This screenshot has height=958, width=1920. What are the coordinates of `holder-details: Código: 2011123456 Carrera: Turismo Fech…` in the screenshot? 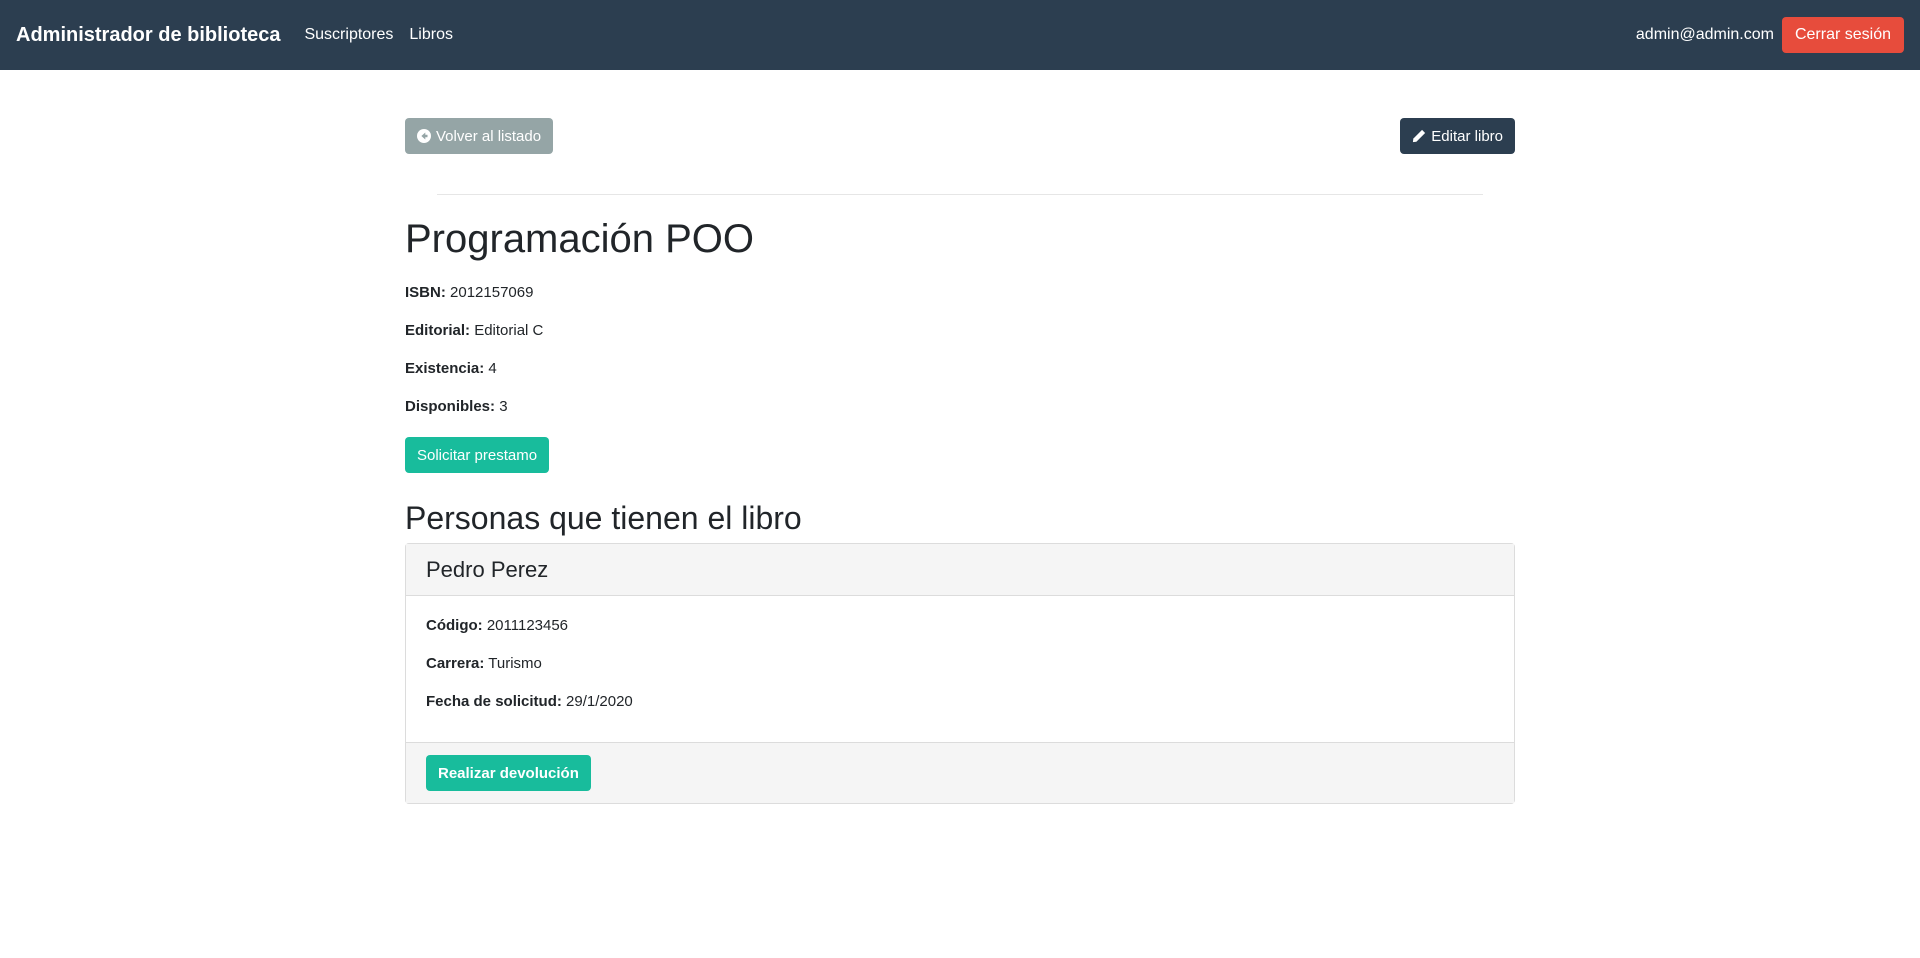 It's located at (960, 669).